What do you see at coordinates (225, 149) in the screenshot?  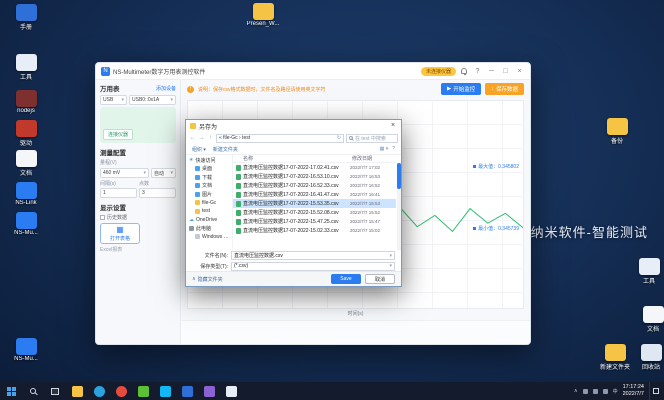 I see `new-folder-button: 新建文件夹` at bounding box center [225, 149].